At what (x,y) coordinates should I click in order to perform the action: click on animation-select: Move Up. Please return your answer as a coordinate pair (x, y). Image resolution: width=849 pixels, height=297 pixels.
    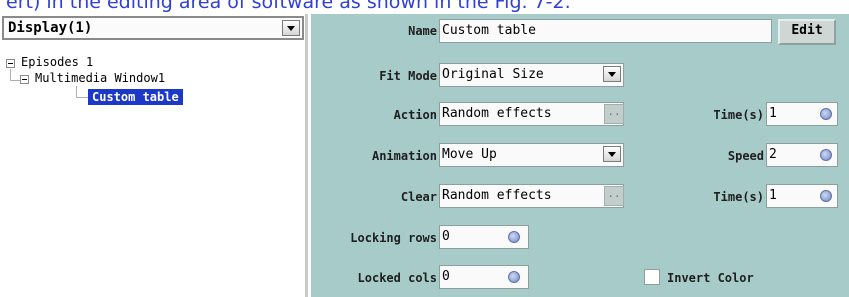
    Looking at the image, I should click on (531, 155).